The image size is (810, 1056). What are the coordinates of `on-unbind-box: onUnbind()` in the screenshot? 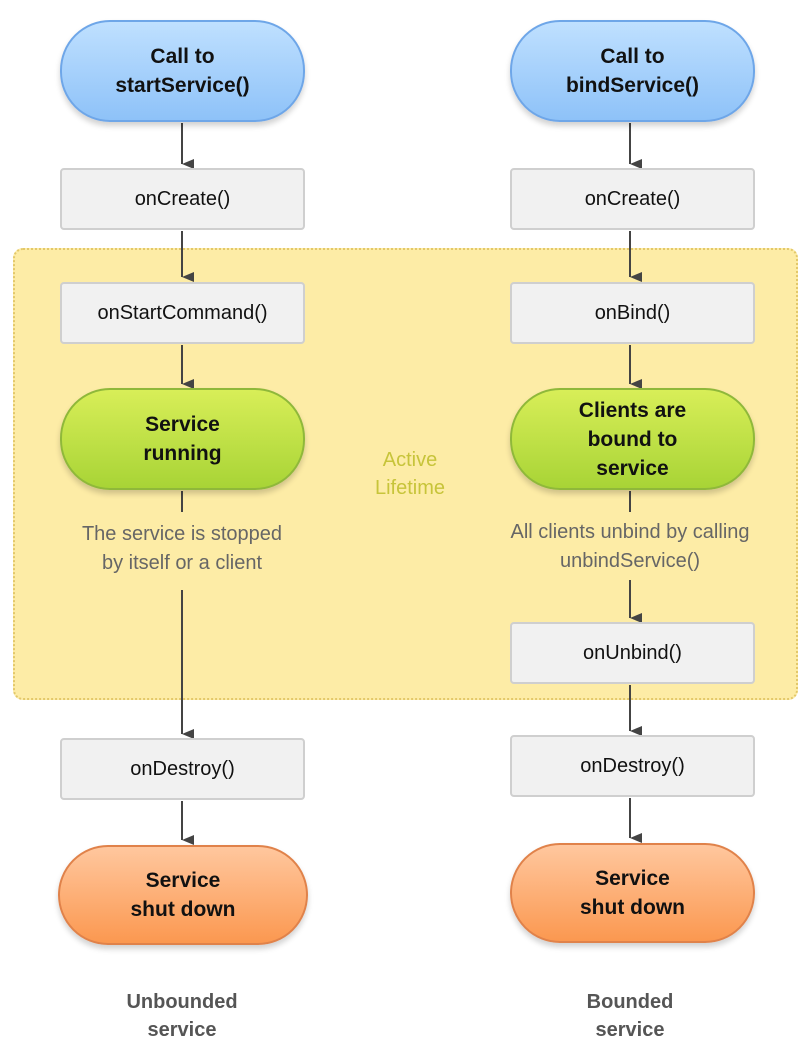 It's located at (632, 653).